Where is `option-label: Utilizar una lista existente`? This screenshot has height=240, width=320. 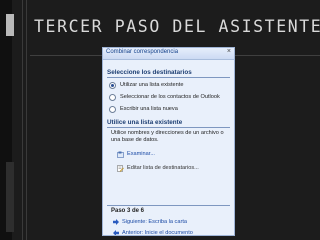 option-label: Utilizar una lista existente is located at coordinates (152, 85).